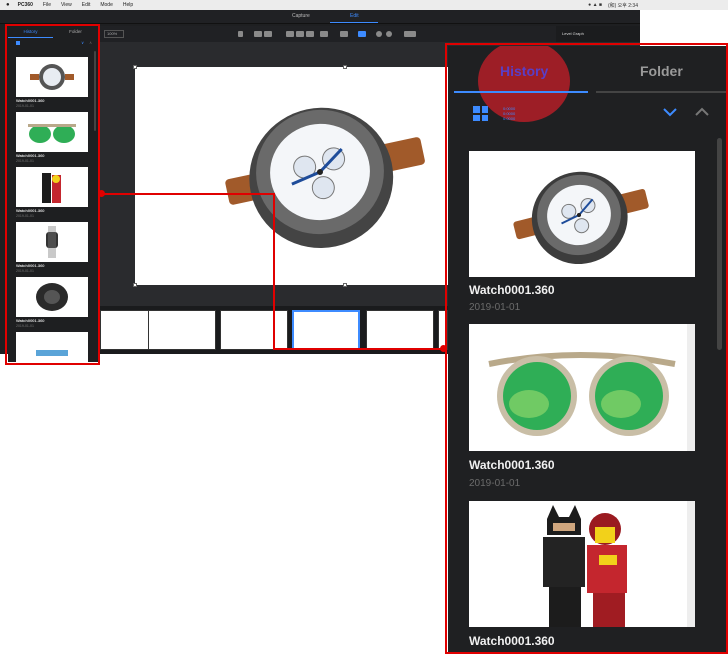 The image size is (728, 654). What do you see at coordinates (258, 34) in the screenshot?
I see `layout-icon-a` at bounding box center [258, 34].